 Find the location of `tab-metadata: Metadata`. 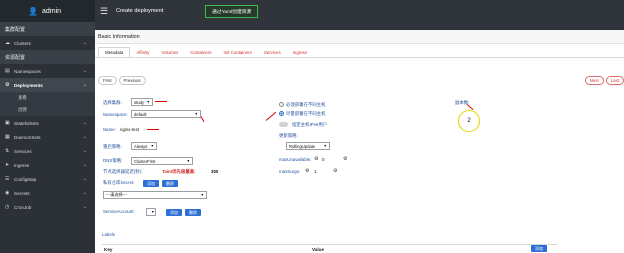

tab-metadata: Metadata is located at coordinates (114, 52).